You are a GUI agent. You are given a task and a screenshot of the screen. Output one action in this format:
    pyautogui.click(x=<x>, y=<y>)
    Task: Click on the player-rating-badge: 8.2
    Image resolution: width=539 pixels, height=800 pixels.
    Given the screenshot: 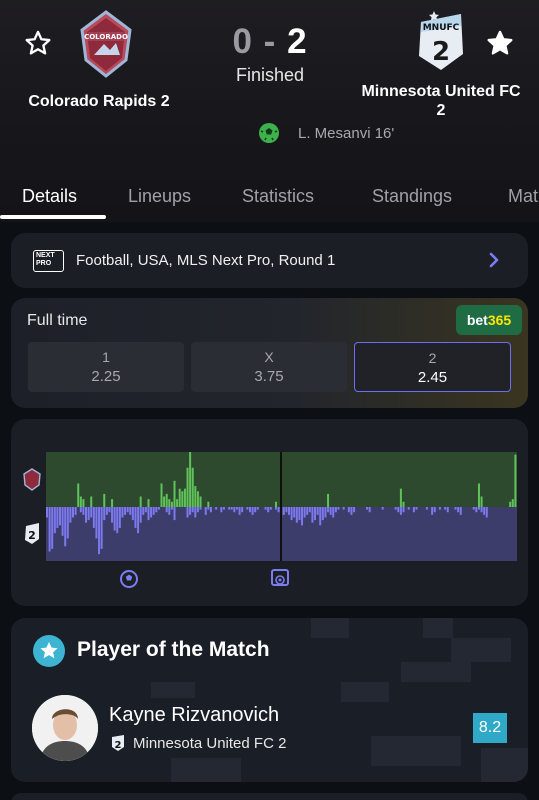 What is the action you would take?
    pyautogui.click(x=490, y=728)
    